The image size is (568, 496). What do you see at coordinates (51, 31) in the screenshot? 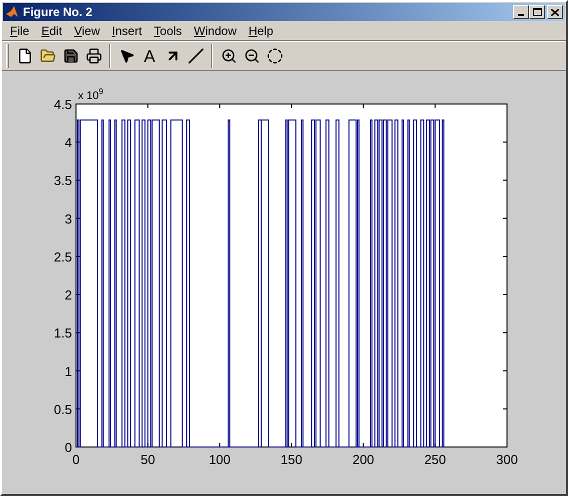
I see `menu-item: Edit` at bounding box center [51, 31].